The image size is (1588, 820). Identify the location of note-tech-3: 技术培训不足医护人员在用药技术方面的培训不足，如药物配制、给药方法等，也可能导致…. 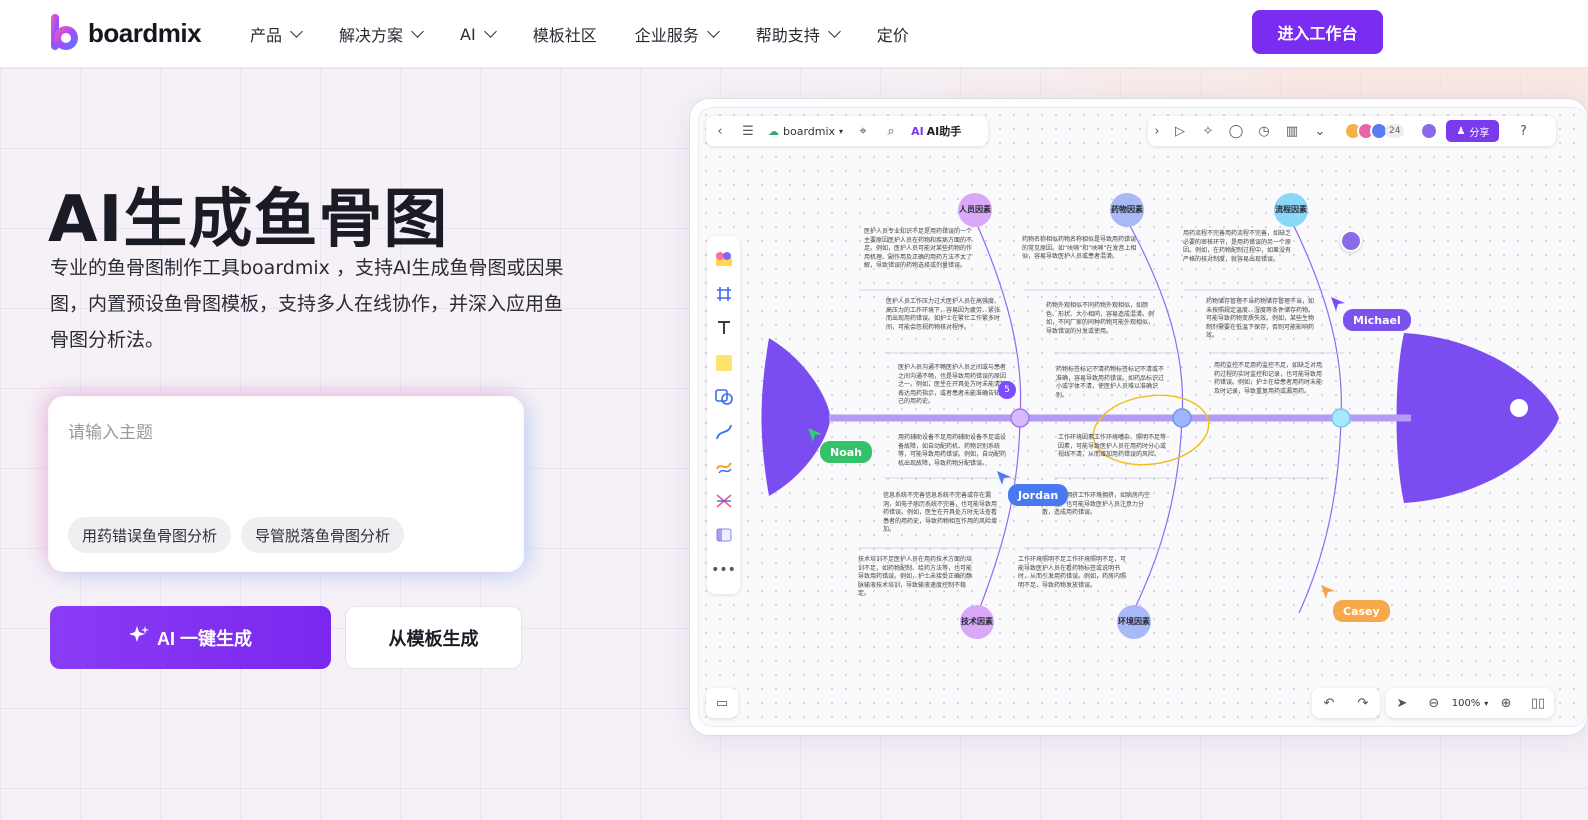
(915, 577).